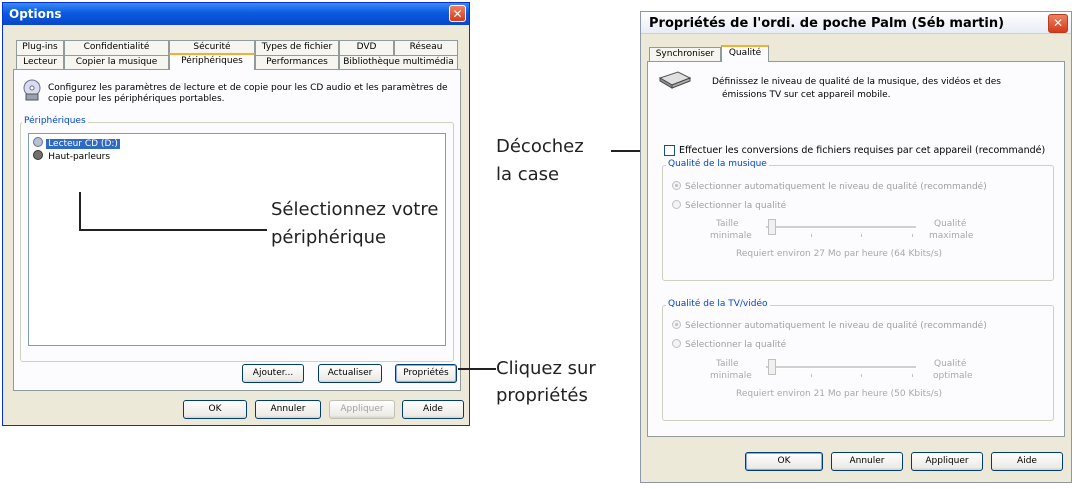 This screenshot has height=489, width=1076. What do you see at coordinates (727, 224) in the screenshot?
I see `music-slider-min-label-1: Taille` at bounding box center [727, 224].